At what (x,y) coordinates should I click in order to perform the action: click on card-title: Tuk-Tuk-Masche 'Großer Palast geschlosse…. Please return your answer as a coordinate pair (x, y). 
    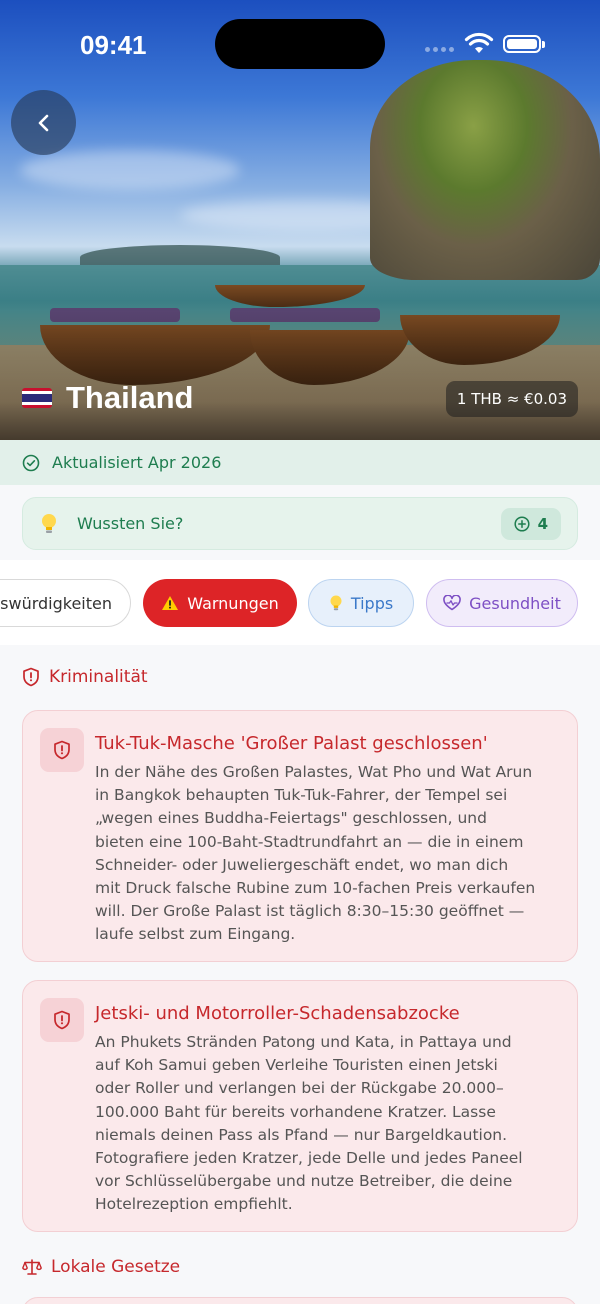
    Looking at the image, I should click on (291, 743).